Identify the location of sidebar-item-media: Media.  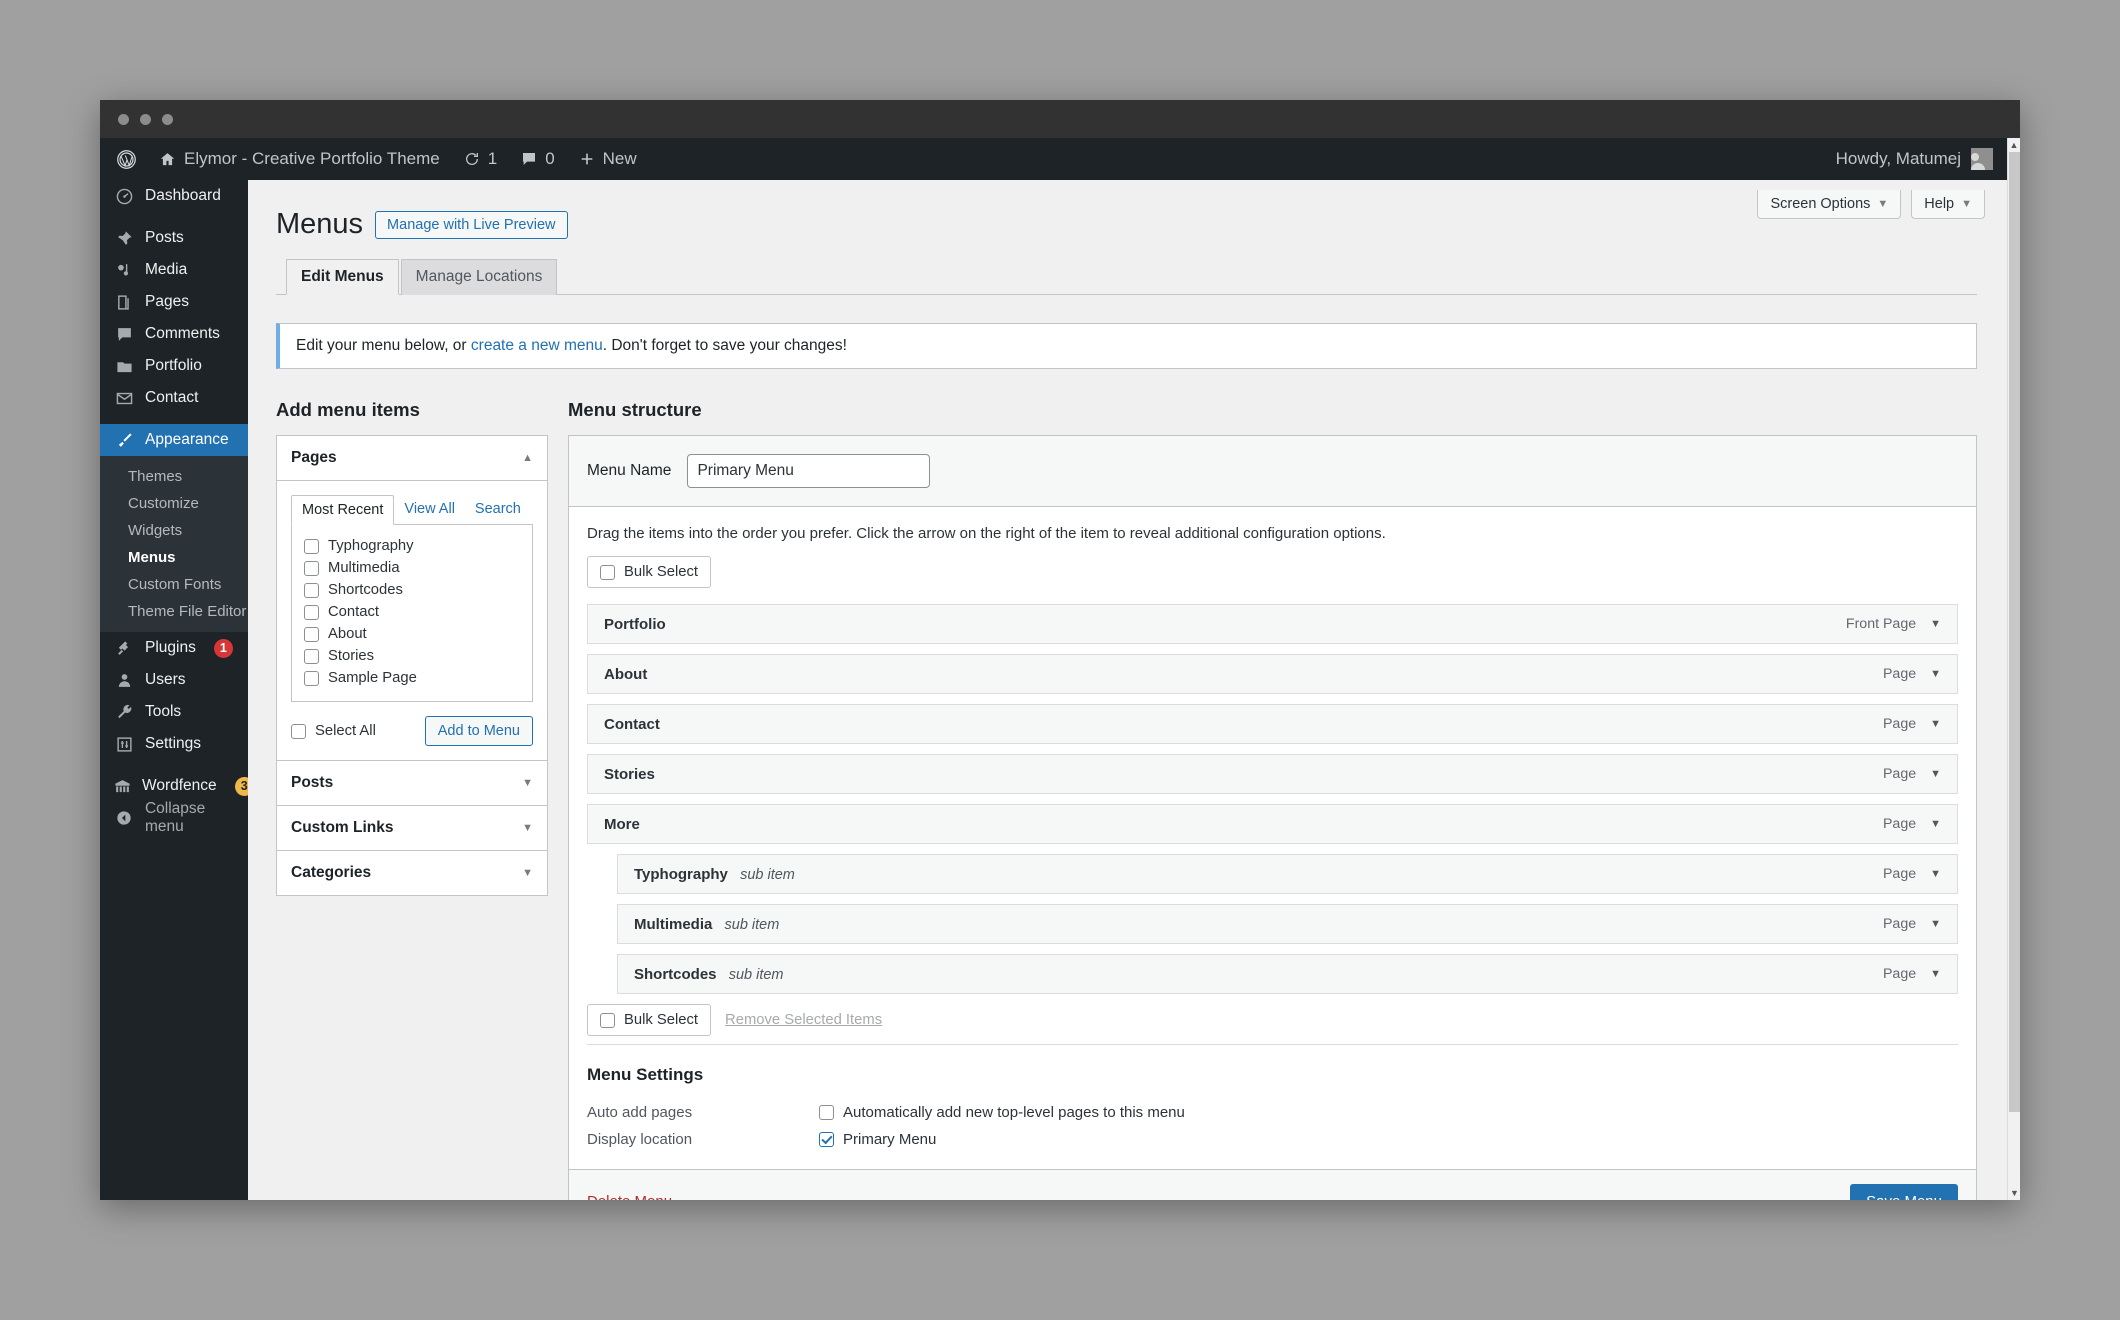
(174, 270).